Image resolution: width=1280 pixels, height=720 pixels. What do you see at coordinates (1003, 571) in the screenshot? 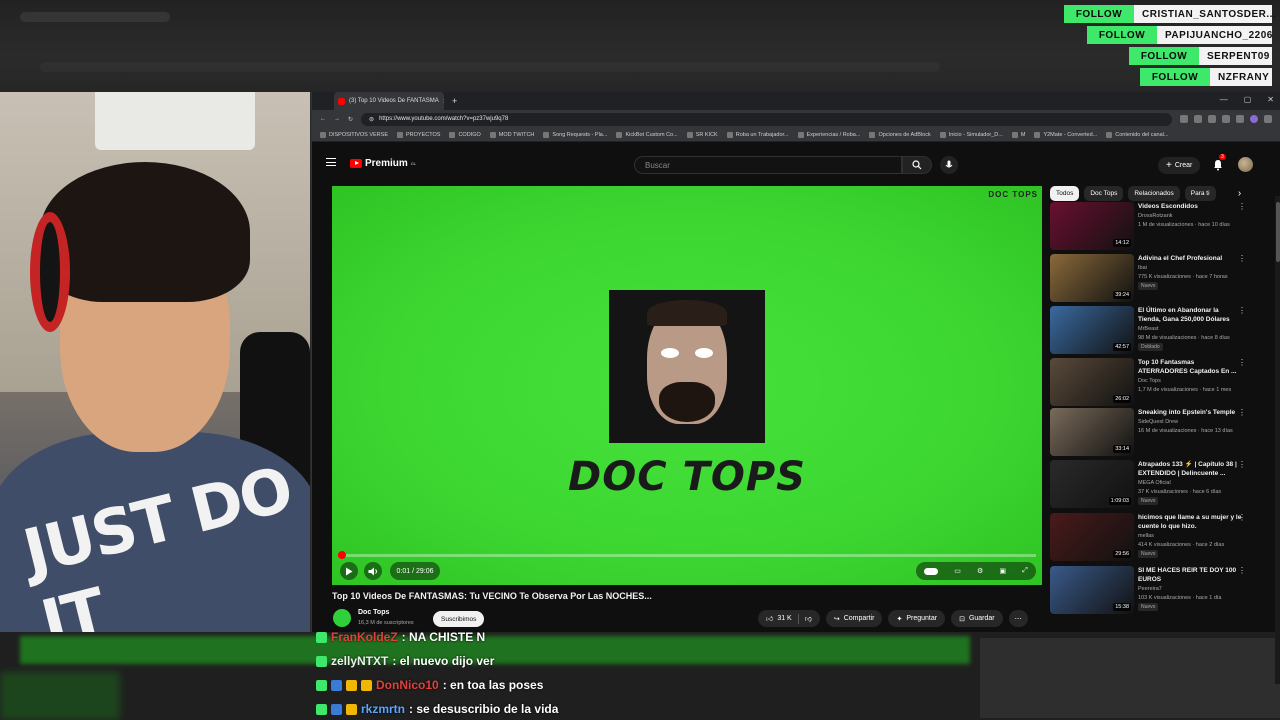
I see `miniplayer-icon: ▣` at bounding box center [1003, 571].